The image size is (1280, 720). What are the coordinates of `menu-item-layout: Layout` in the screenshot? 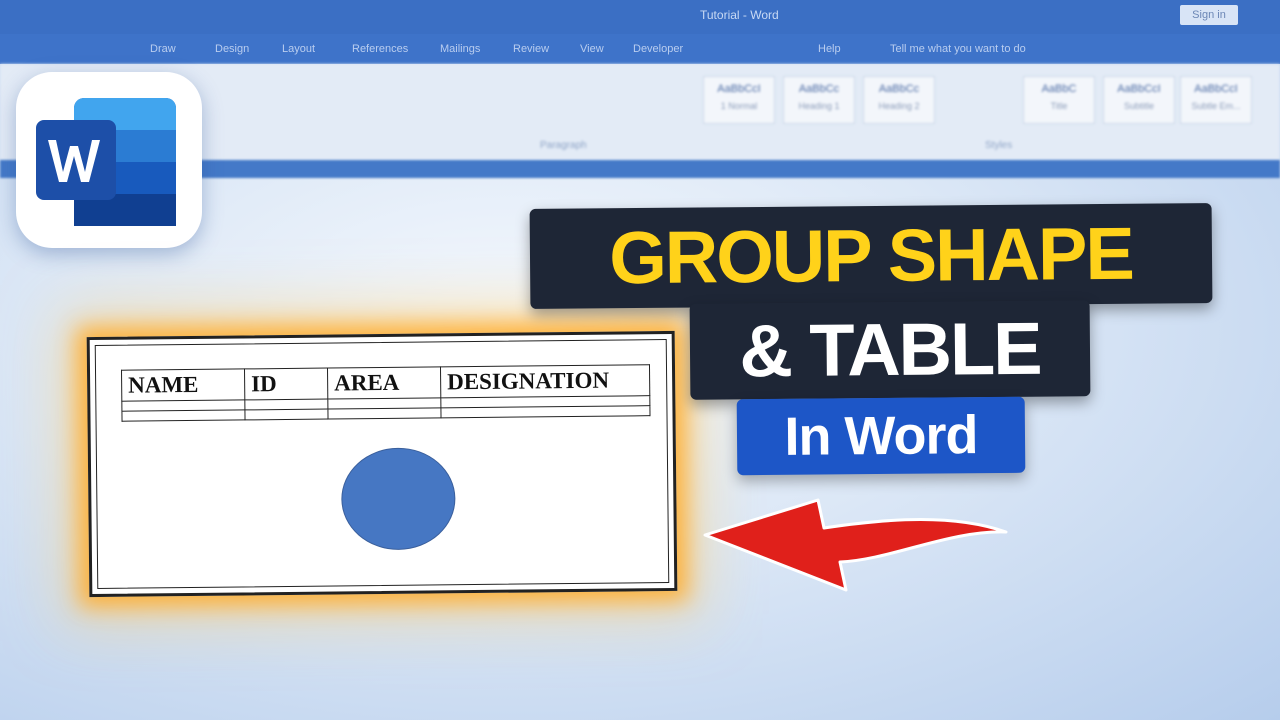 It's located at (298, 49).